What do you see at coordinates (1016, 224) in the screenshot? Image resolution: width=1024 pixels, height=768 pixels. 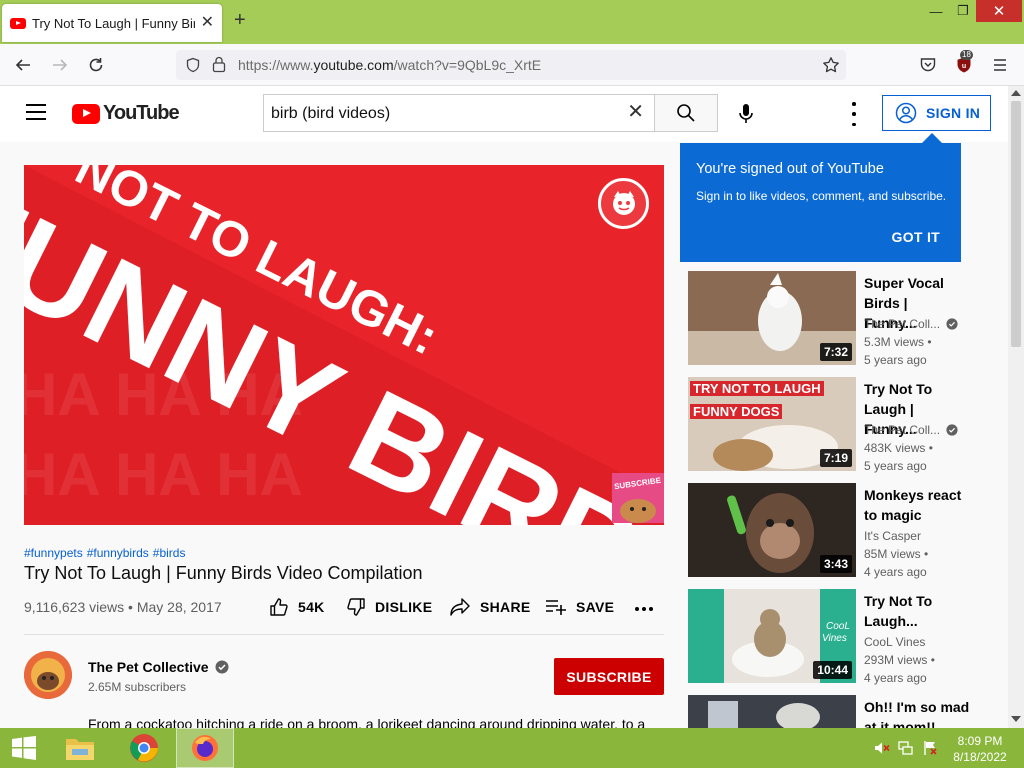 I see `scrollbar-thumb` at bounding box center [1016, 224].